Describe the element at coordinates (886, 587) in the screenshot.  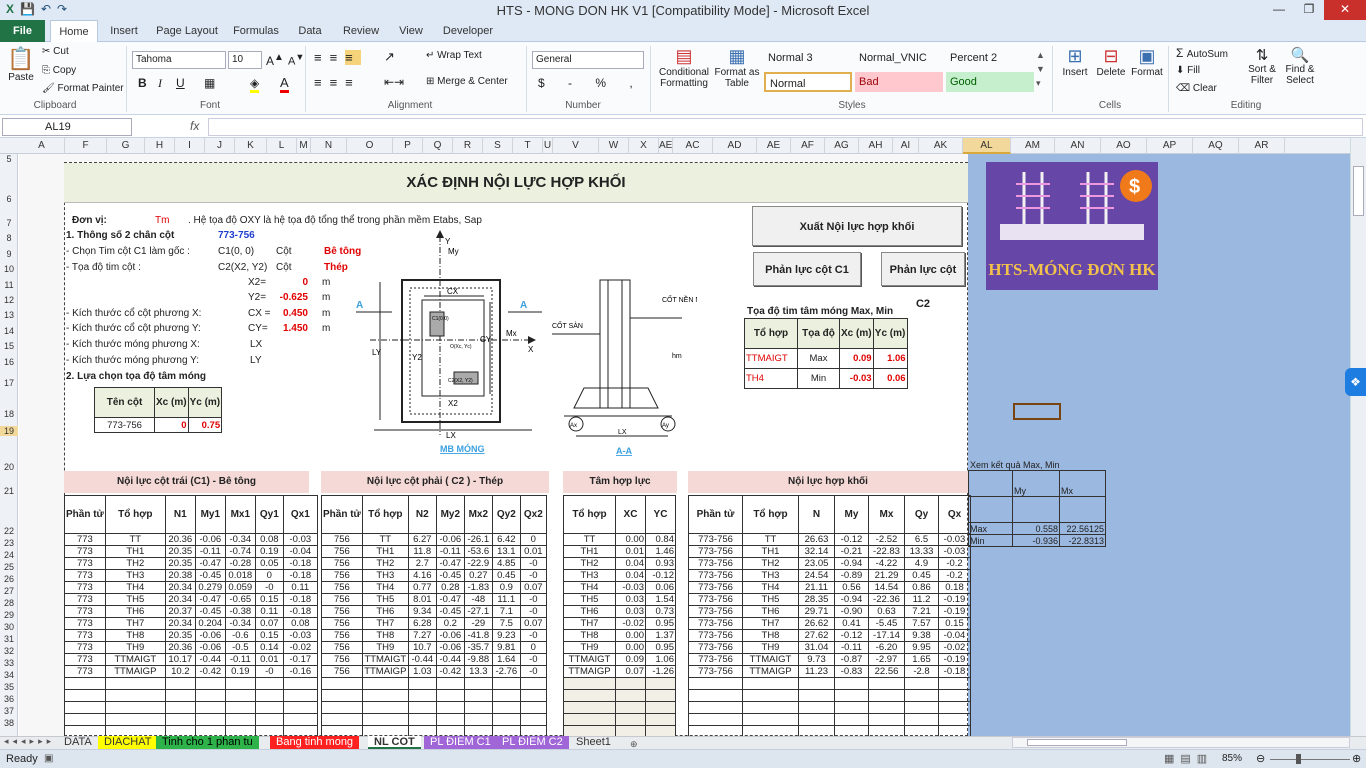
I see `table-cell: 14.54` at that location.